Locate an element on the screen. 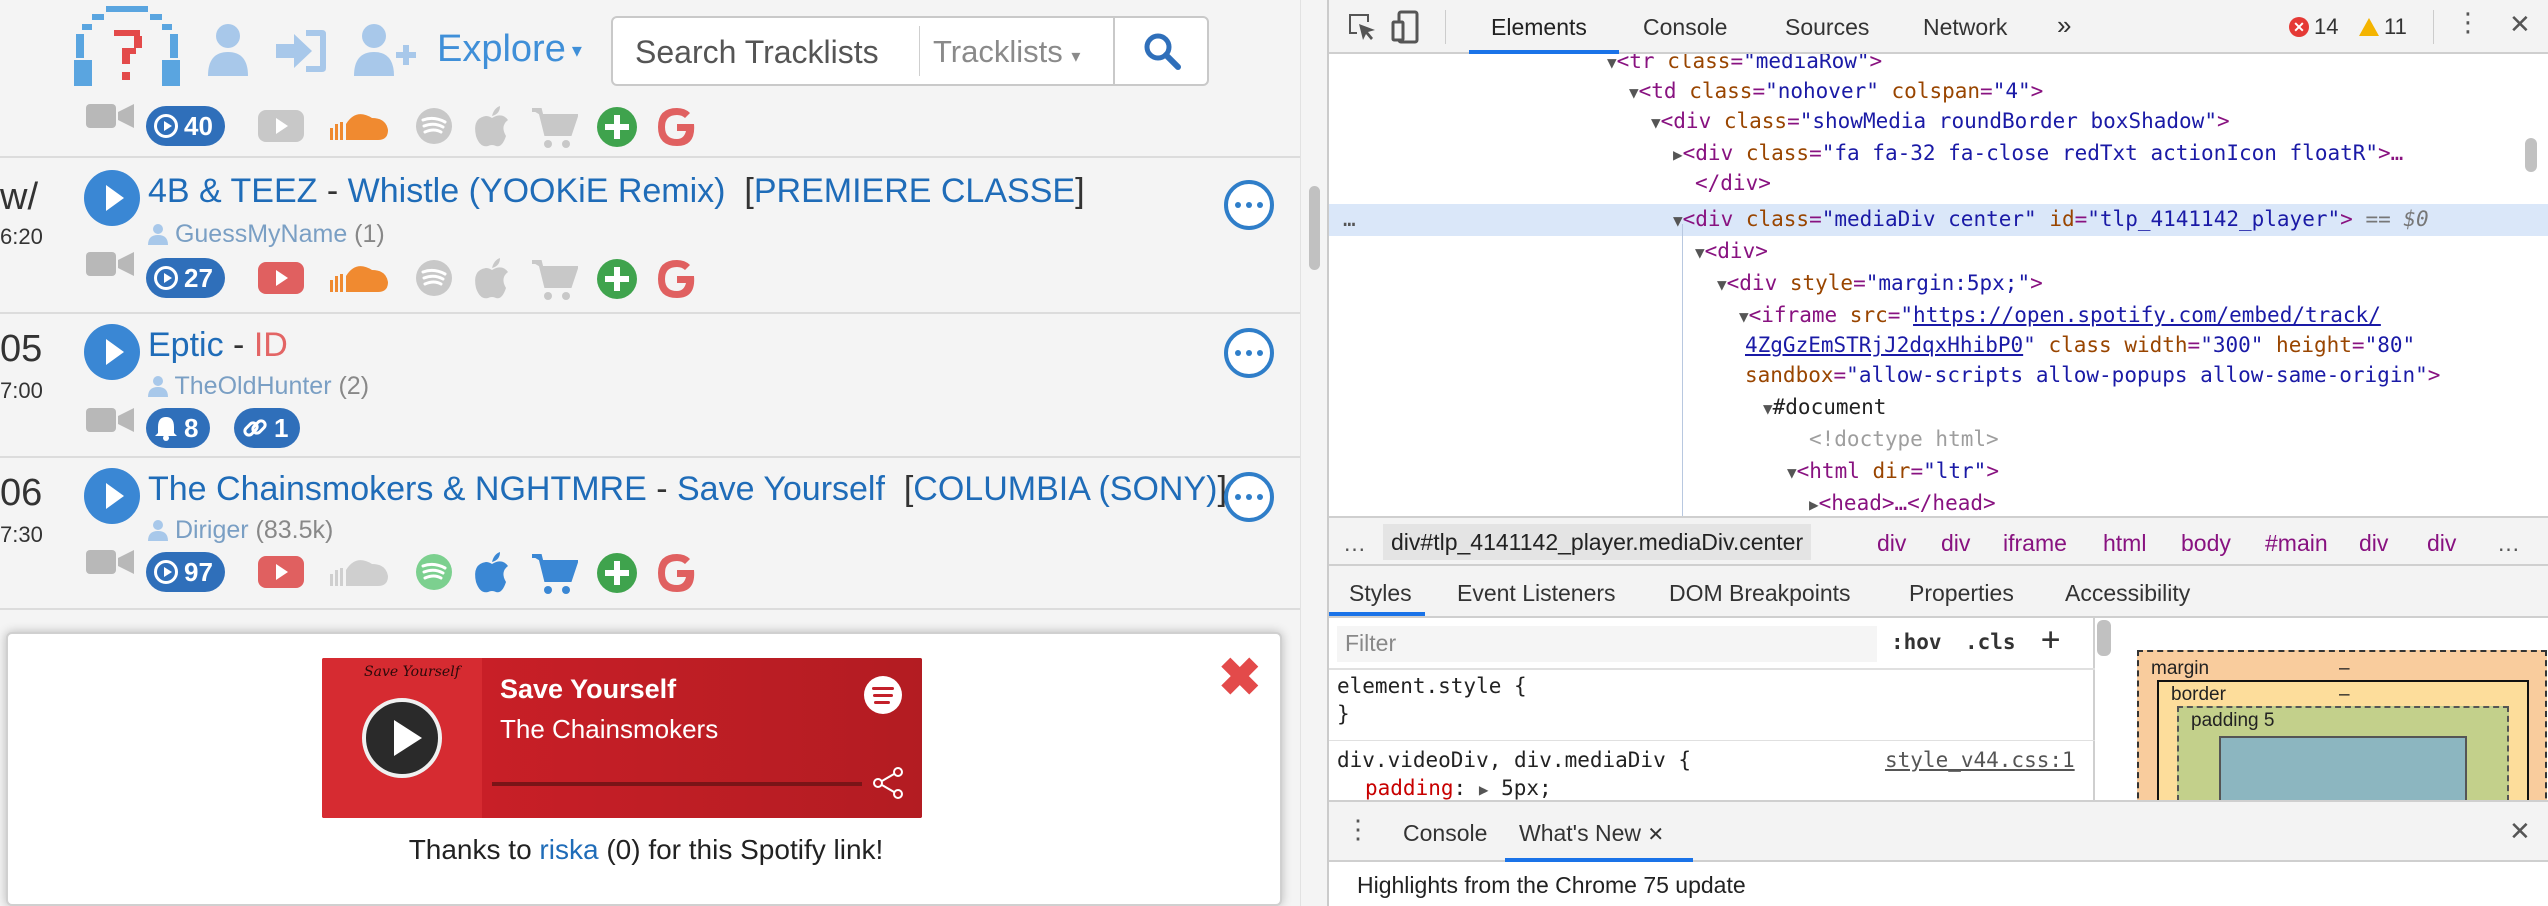 Image resolution: width=2548 pixels, height=906 pixels. track-name-link: Whistle ( is located at coordinates (414, 191).